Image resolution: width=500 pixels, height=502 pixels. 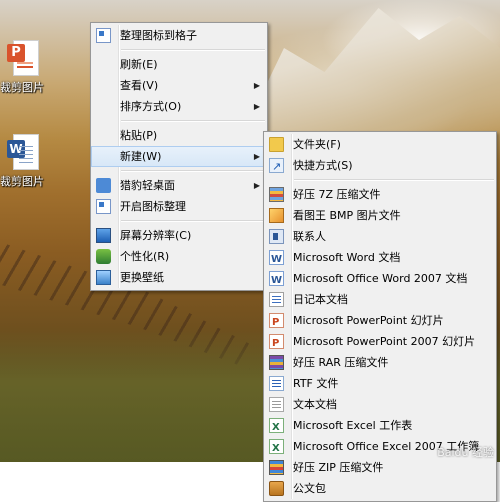 What do you see at coordinates (103, 185) in the screenshot?
I see `cheetah-icon` at bounding box center [103, 185].